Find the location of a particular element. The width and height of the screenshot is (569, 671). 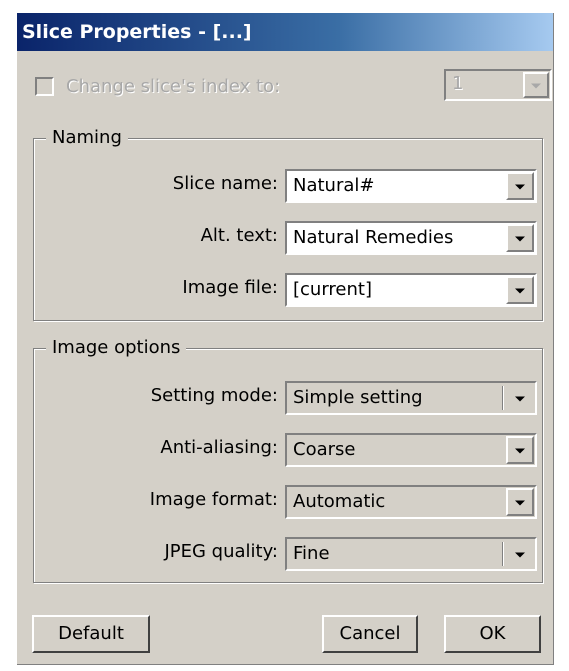

cancel-button: Cancel is located at coordinates (370, 634).